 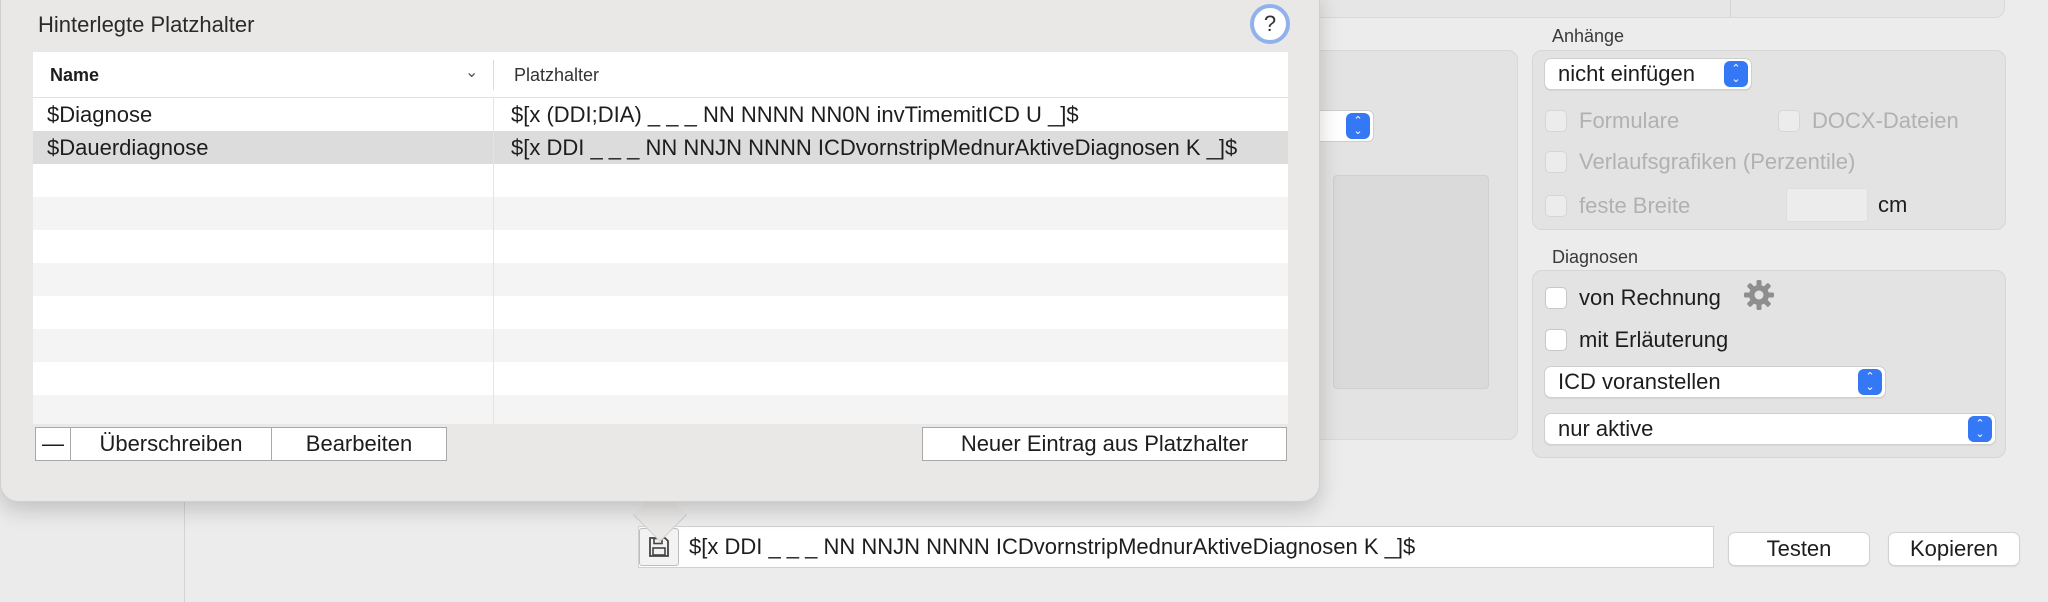 What do you see at coordinates (1954, 549) in the screenshot?
I see `copy-button: Kopieren` at bounding box center [1954, 549].